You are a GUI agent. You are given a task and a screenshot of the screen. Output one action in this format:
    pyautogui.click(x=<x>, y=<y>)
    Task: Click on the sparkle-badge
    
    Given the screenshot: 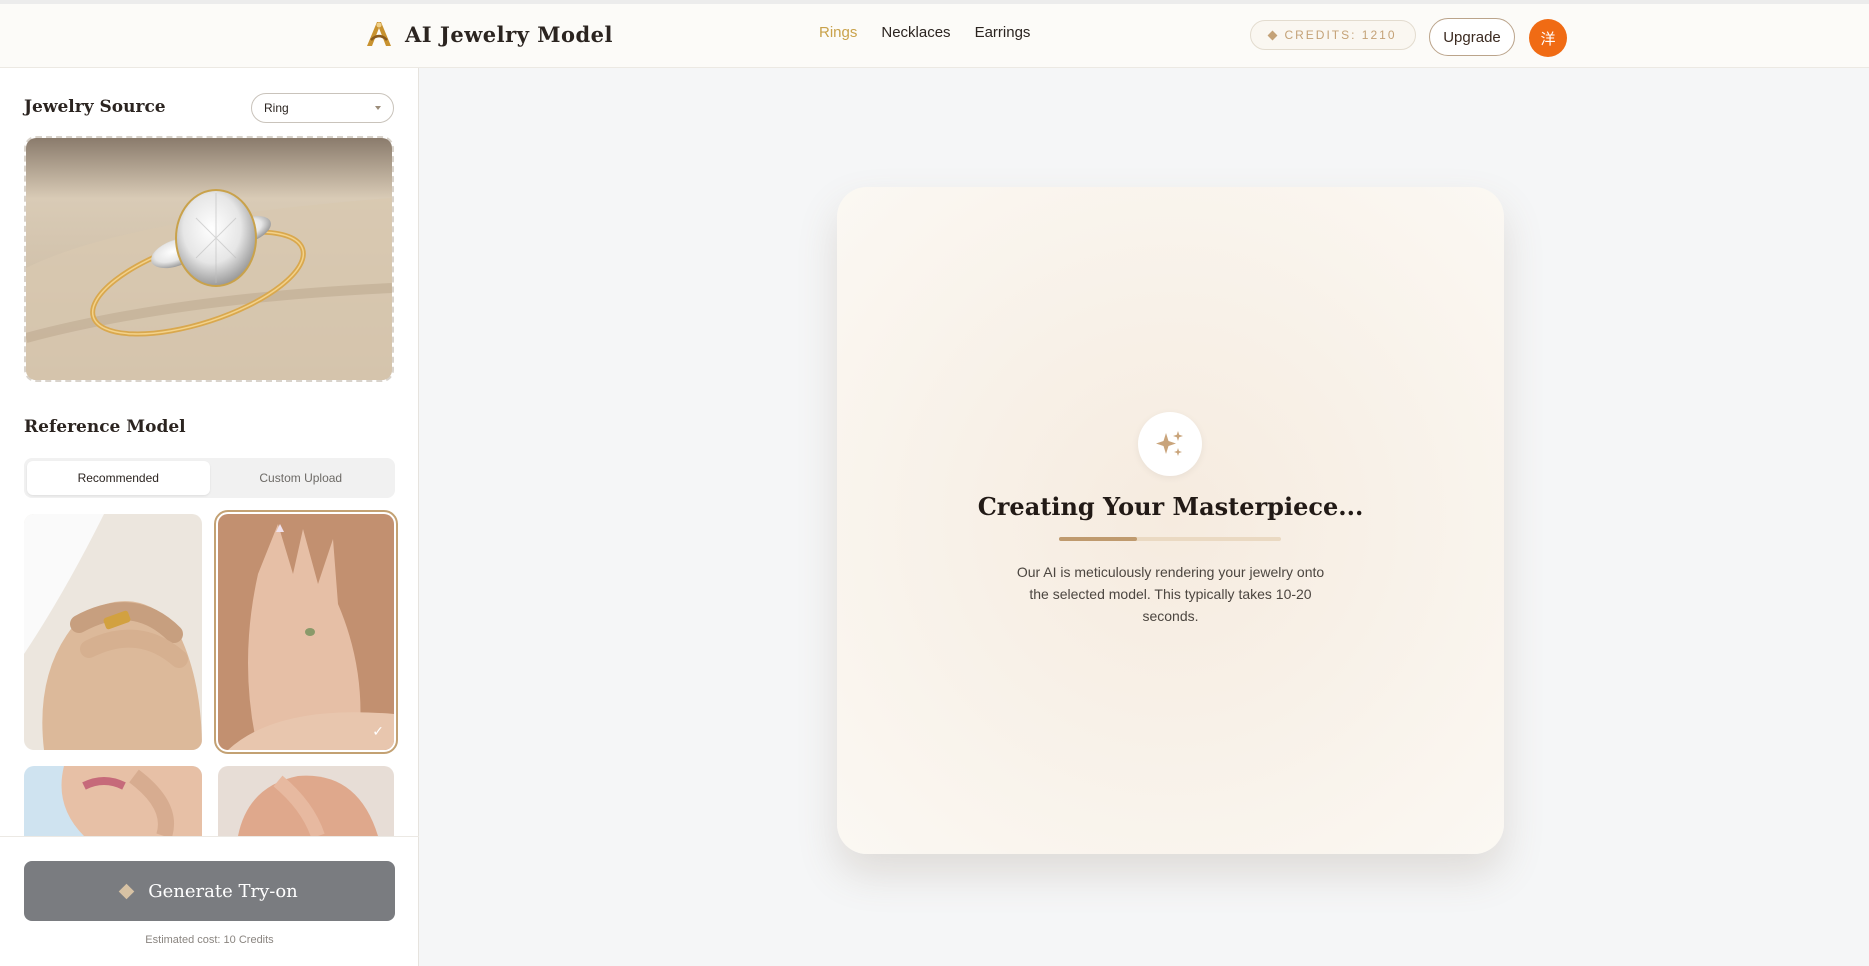 What is the action you would take?
    pyautogui.click(x=1170, y=444)
    